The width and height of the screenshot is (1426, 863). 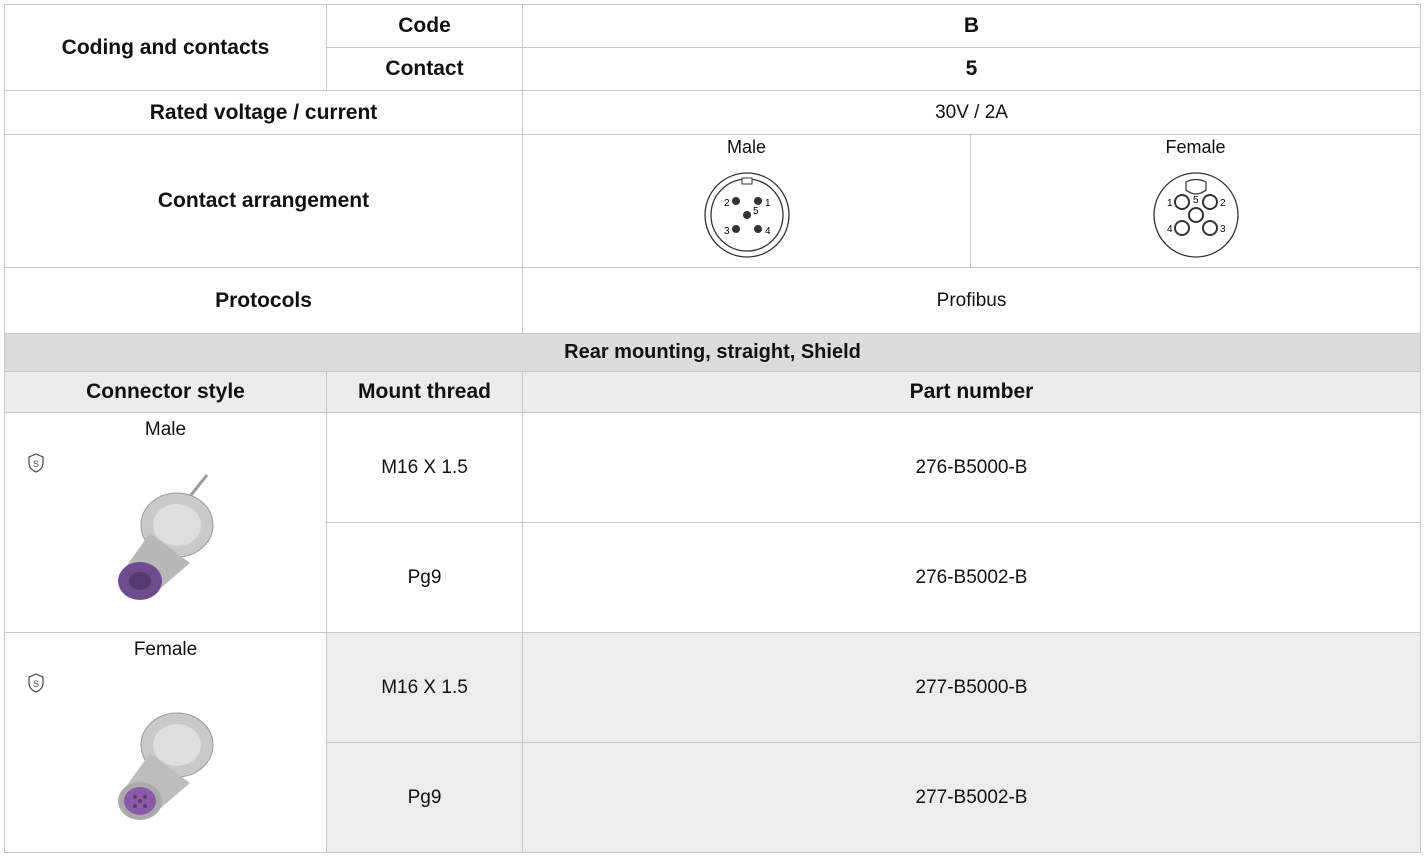 What do you see at coordinates (727, 231) in the screenshot?
I see `male-pin-3: 3` at bounding box center [727, 231].